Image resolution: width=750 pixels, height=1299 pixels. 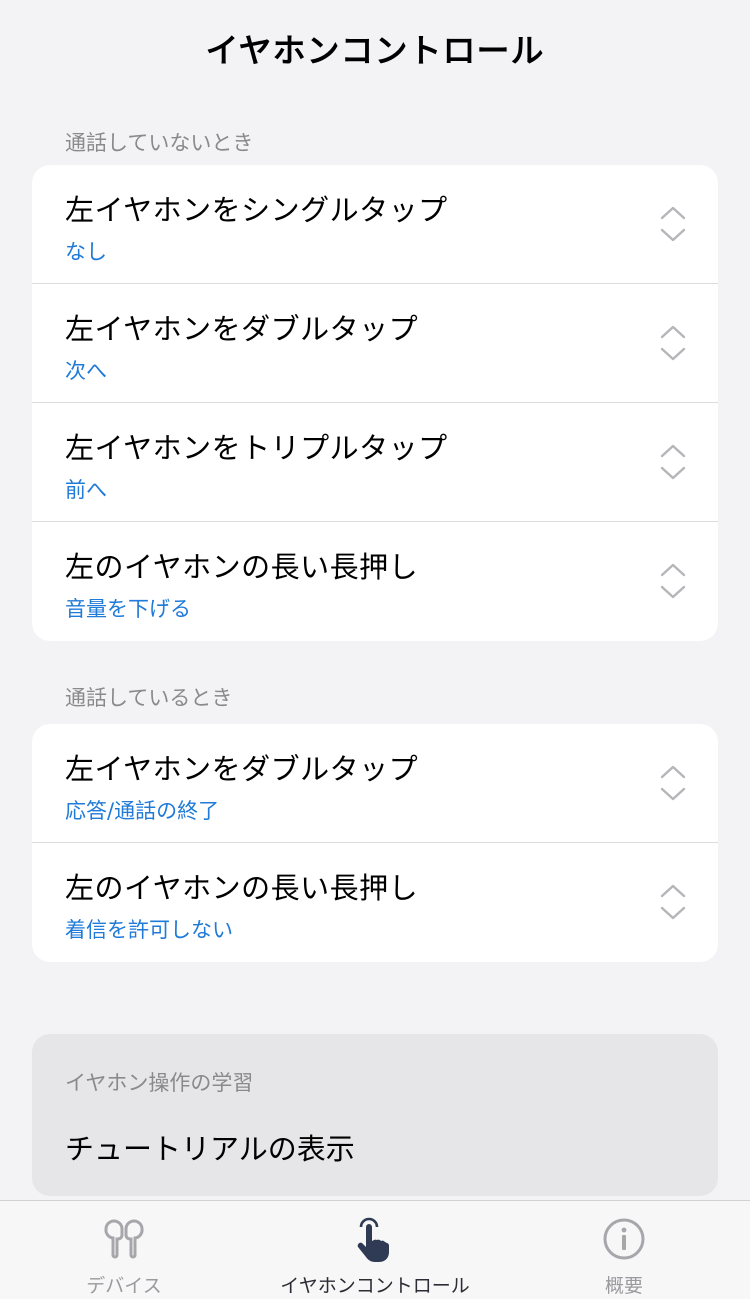 I want to click on setting-title: 左イヤホンをトリプルタップ, so click(x=256, y=448).